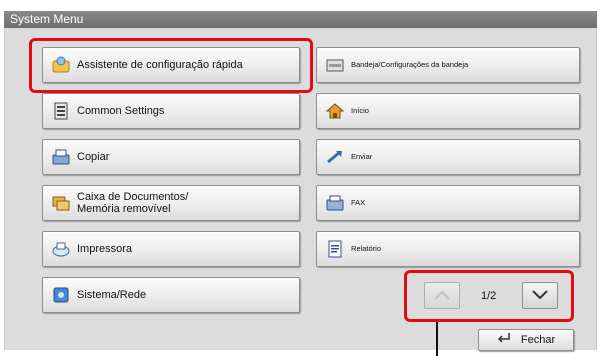 This screenshot has height=356, width=609. Describe the element at coordinates (335, 157) in the screenshot. I see `send-icon` at that location.